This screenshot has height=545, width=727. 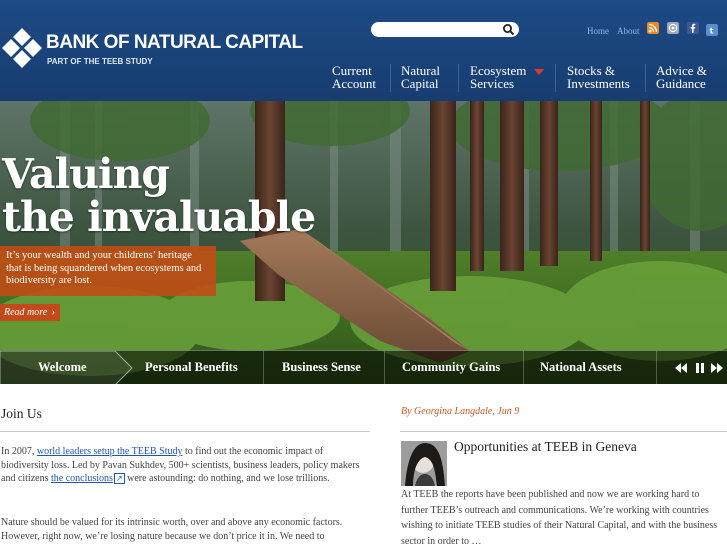 I want to click on next-icon, so click(x=717, y=368).